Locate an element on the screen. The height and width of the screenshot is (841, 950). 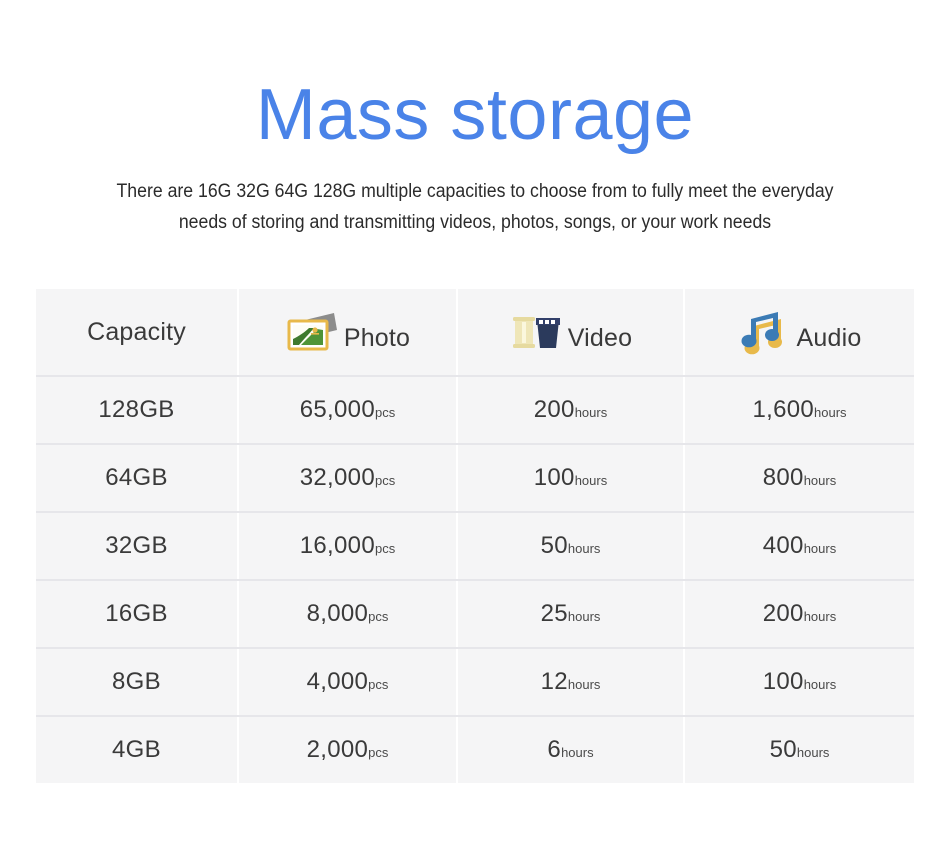
cell-video: 25hours is located at coordinates (571, 614).